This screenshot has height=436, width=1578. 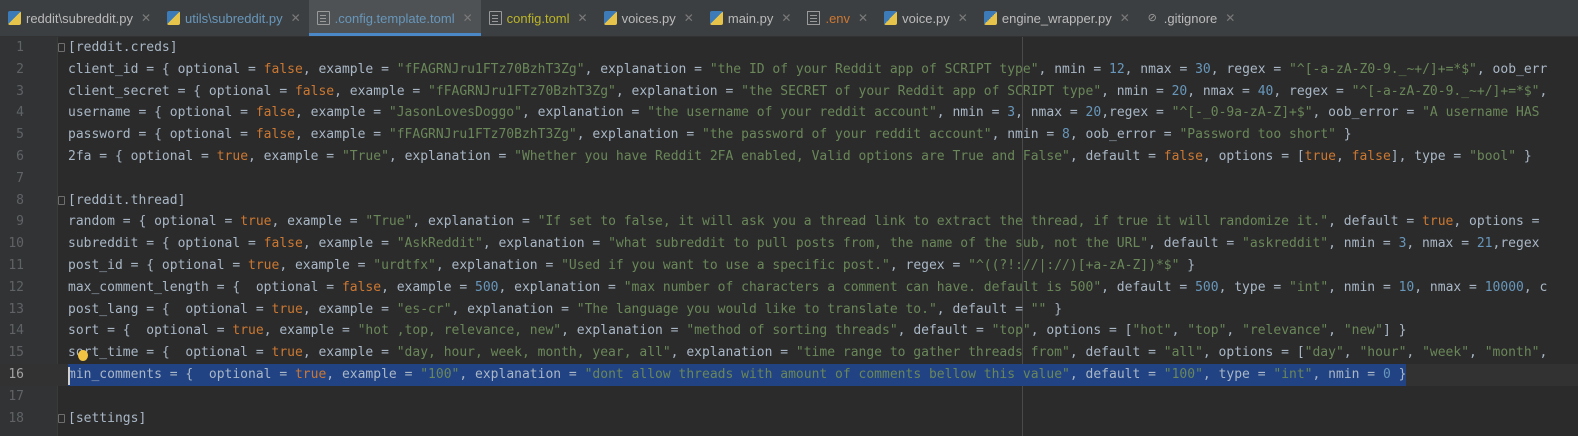 What do you see at coordinates (926, 18) in the screenshot?
I see `tab-voice-py: voice.py ✕` at bounding box center [926, 18].